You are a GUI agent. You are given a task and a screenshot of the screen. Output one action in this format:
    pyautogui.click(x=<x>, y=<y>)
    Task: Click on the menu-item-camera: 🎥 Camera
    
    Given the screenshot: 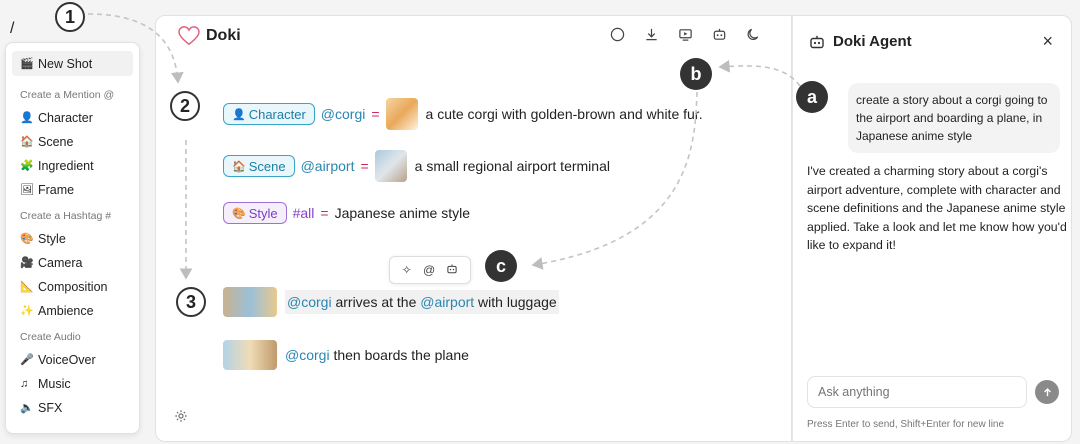 What is the action you would take?
    pyautogui.click(x=72, y=262)
    